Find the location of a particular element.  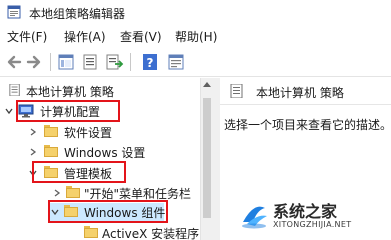

window-title: 本地组策略编辑器 is located at coordinates (77, 14).